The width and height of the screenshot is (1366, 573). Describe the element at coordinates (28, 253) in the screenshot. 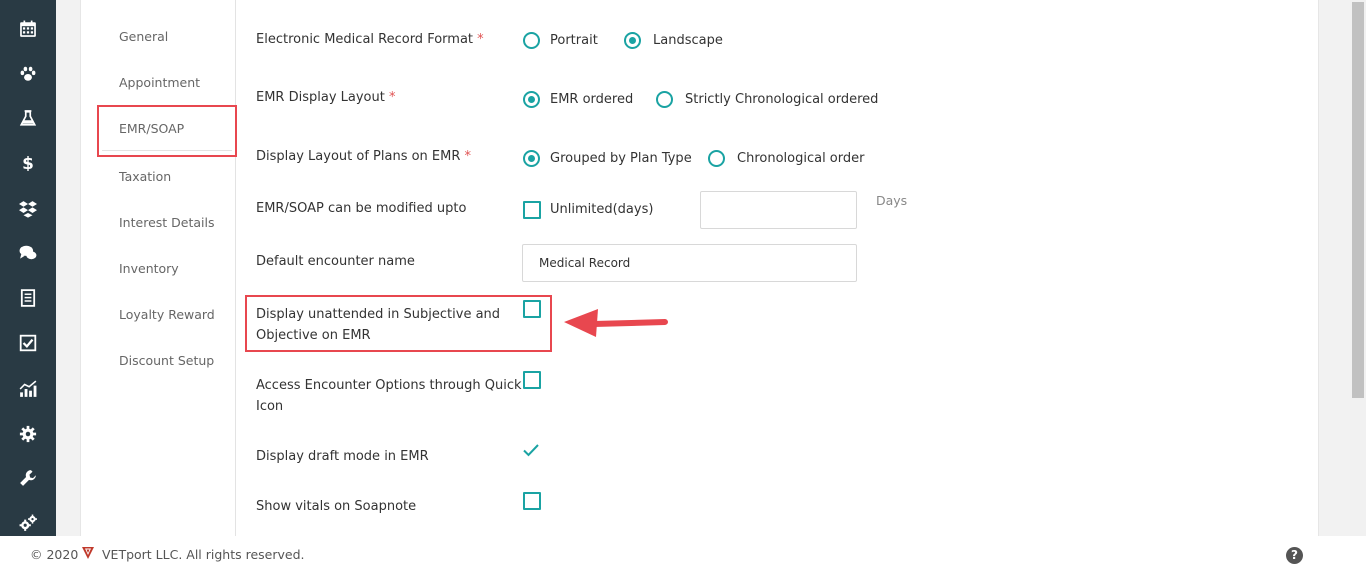

I see `chat-icon` at that location.